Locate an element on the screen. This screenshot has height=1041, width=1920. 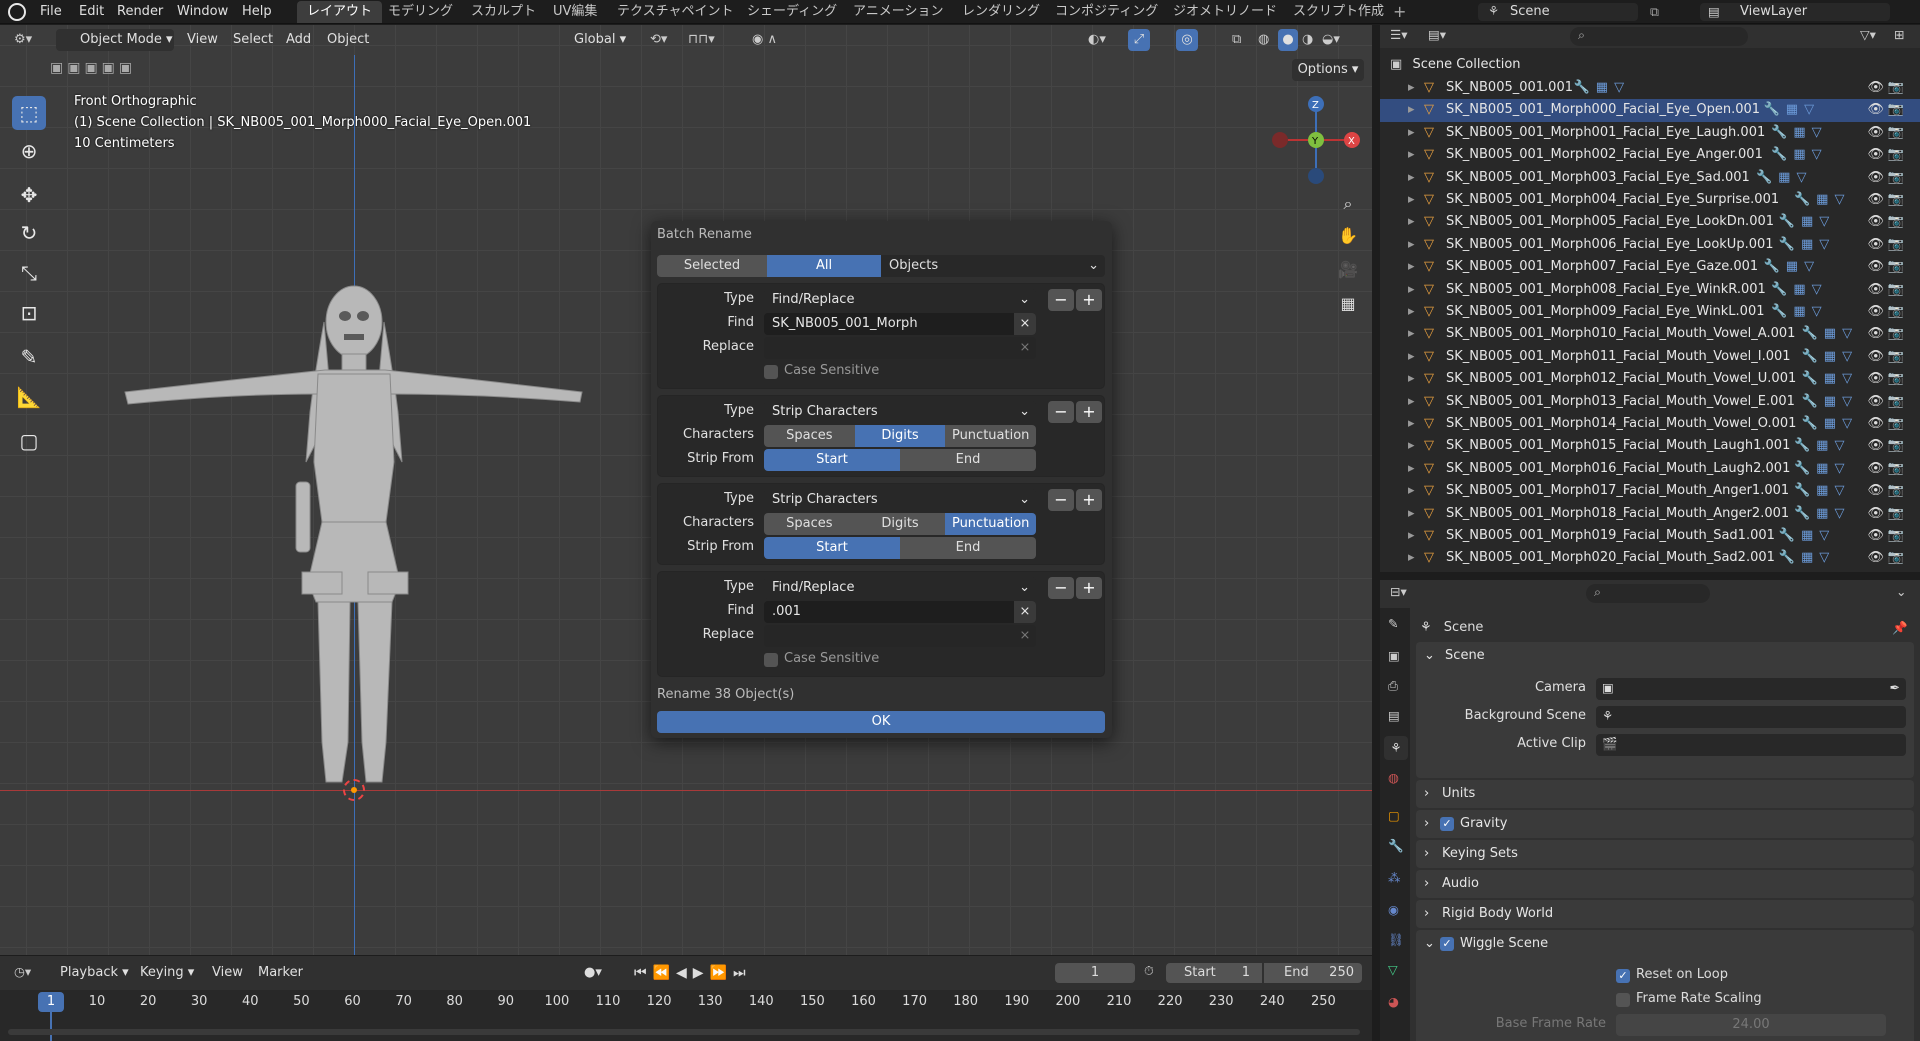
viewport-menu-add: Add is located at coordinates (298, 40).